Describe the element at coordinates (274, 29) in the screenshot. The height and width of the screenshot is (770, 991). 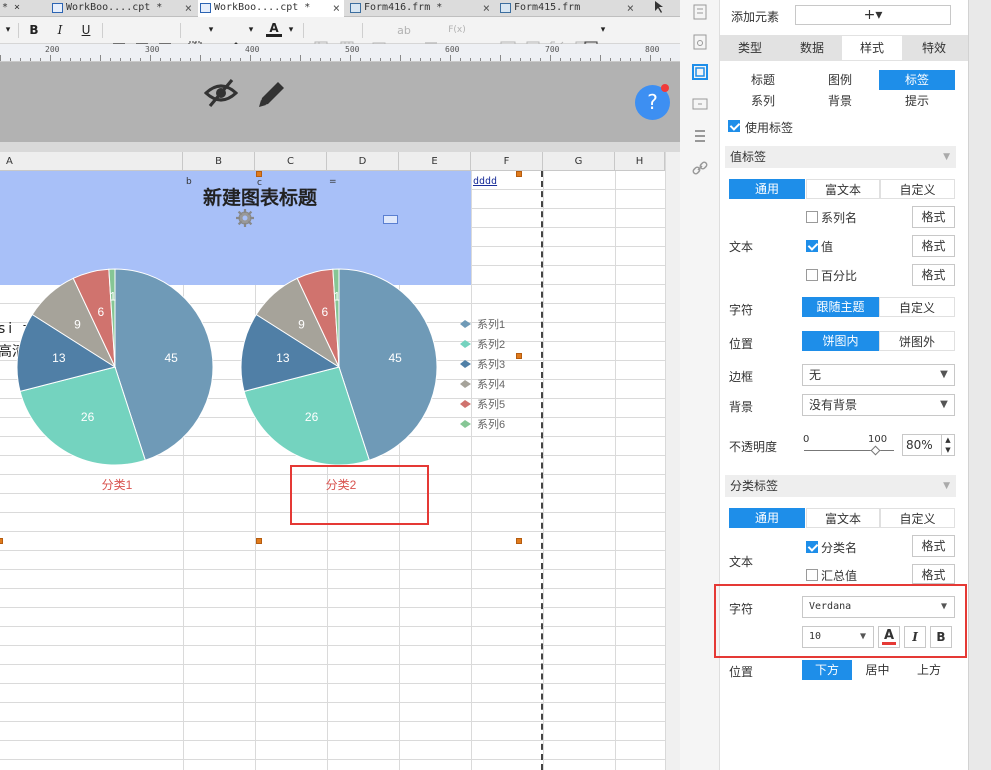
I see `text-color-button: A` at that location.